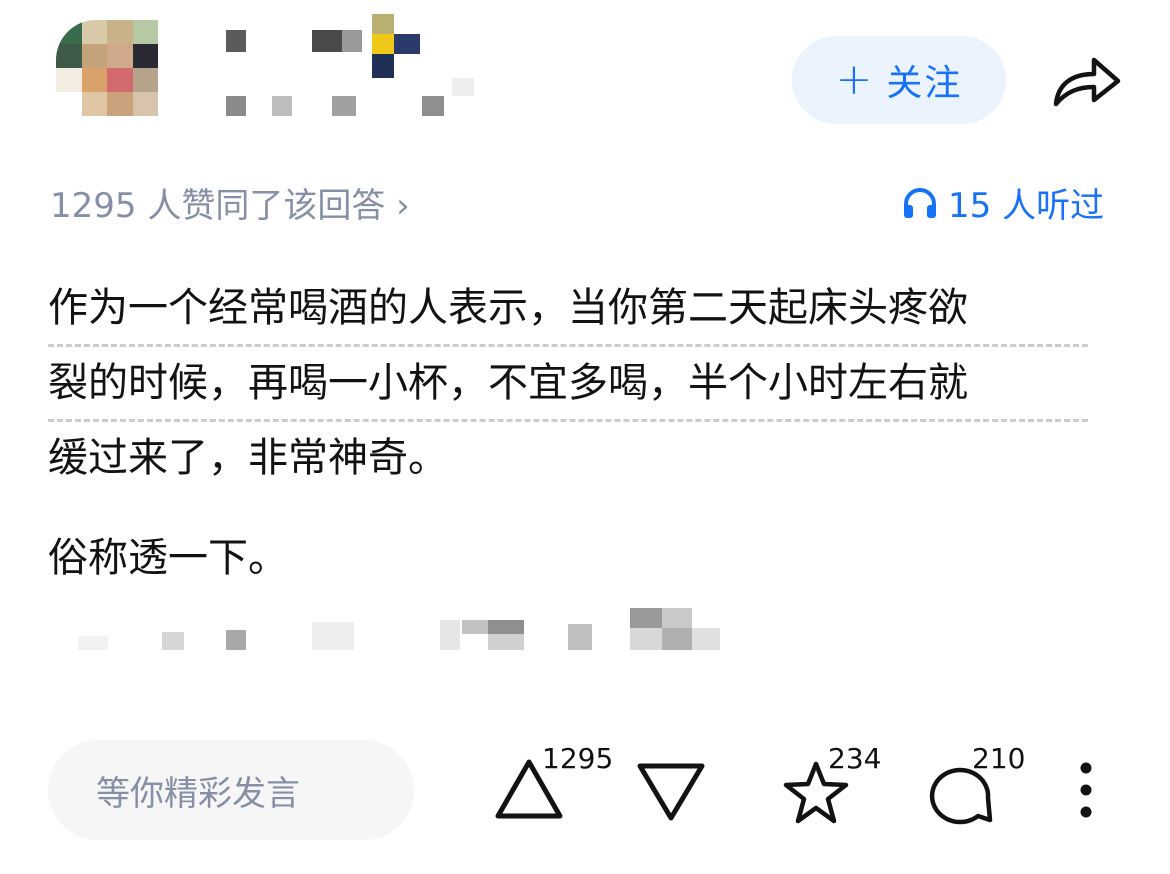 Image resolution: width=1170 pixels, height=874 pixels. I want to click on upvote-count: 1295, so click(578, 758).